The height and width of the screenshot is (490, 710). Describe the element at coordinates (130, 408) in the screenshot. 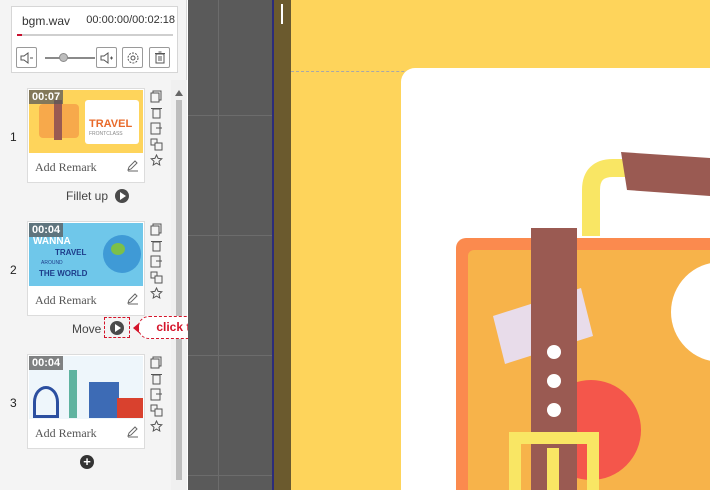

I see `thumb-gate` at that location.